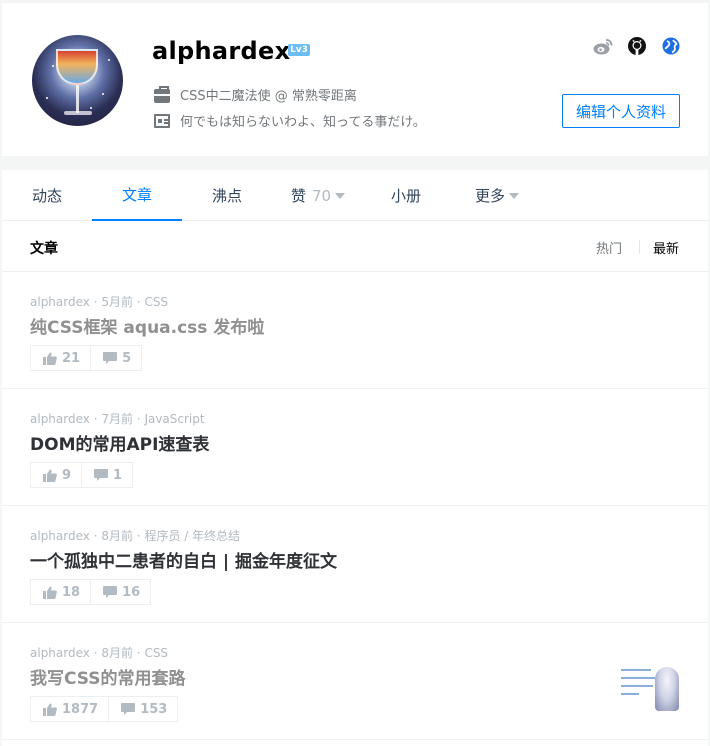 This screenshot has width=710, height=746. I want to click on tab-likes: 赞 70, so click(318, 195).